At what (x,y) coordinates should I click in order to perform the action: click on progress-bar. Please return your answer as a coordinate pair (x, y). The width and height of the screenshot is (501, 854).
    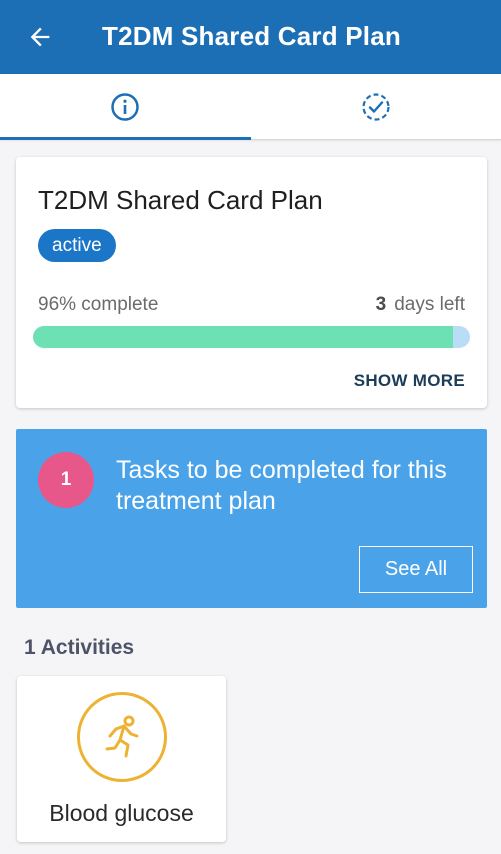
    Looking at the image, I should click on (251, 337).